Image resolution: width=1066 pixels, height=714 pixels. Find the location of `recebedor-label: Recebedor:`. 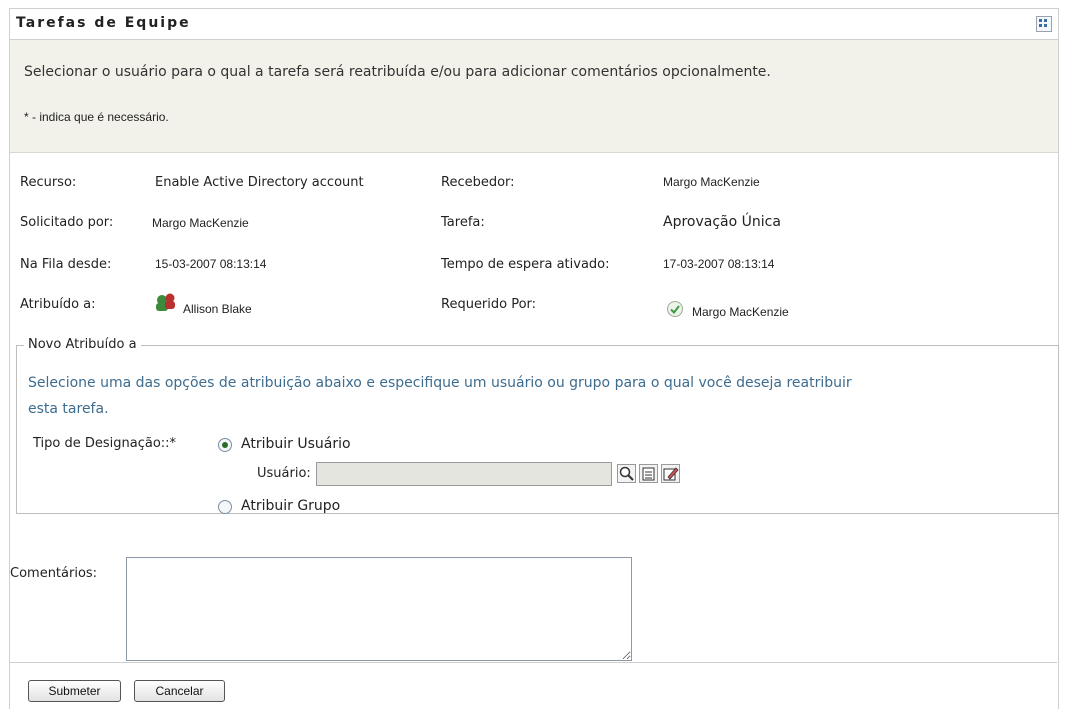

recebedor-label: Recebedor: is located at coordinates (478, 182).